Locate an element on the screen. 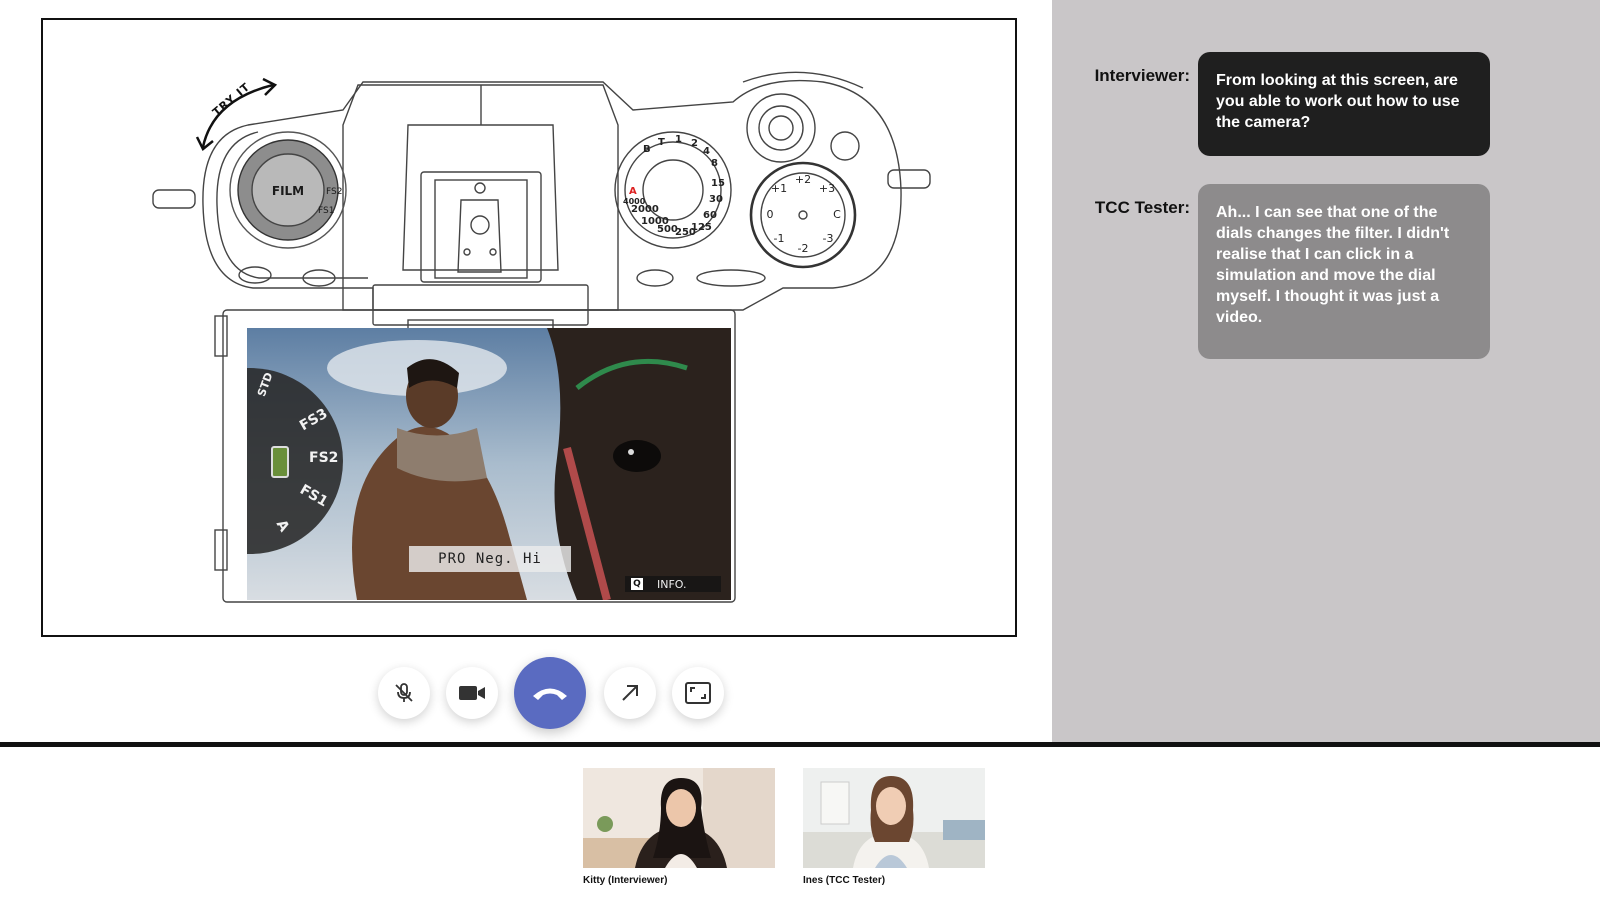 Image resolution: width=1600 pixels, height=900 pixels. shutter-dial-mark: 1000 is located at coordinates (655, 221).